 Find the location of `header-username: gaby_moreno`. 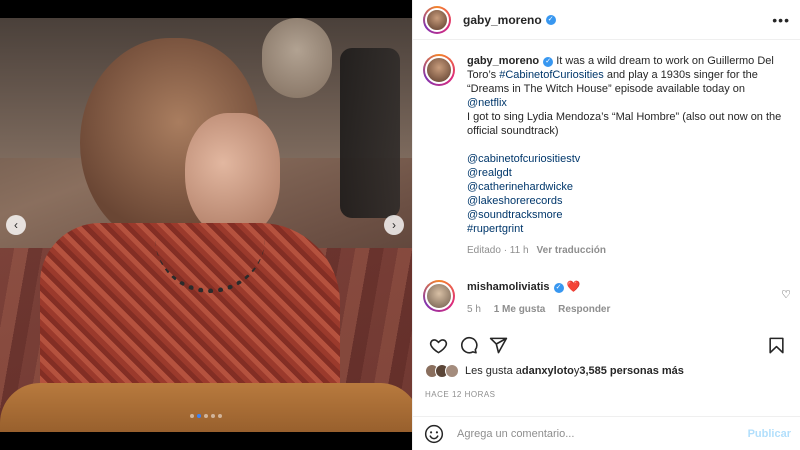

header-username: gaby_moreno is located at coordinates (502, 20).